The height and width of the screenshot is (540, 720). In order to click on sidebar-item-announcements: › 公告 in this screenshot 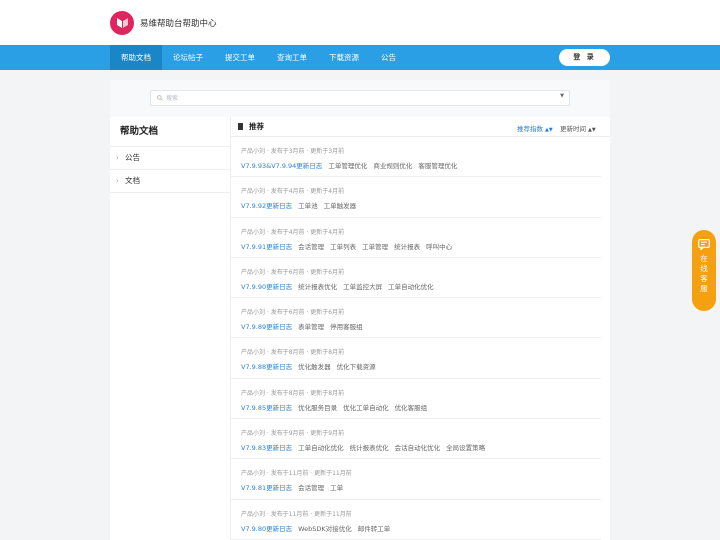, I will do `click(170, 158)`.